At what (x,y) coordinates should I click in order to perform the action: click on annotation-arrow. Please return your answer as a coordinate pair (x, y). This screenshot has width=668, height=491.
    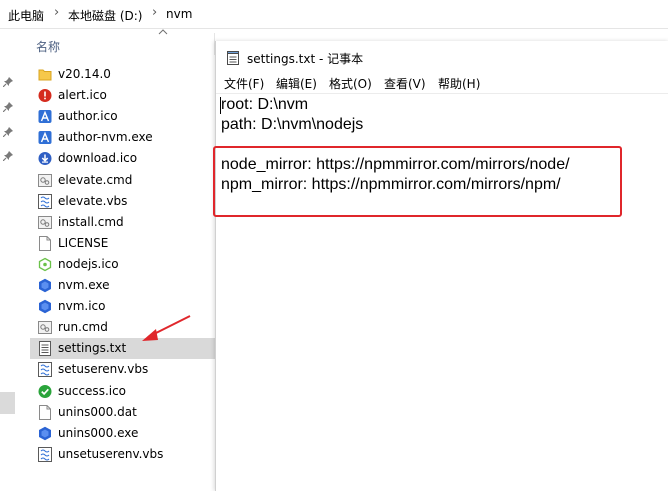
    Looking at the image, I should click on (166, 328).